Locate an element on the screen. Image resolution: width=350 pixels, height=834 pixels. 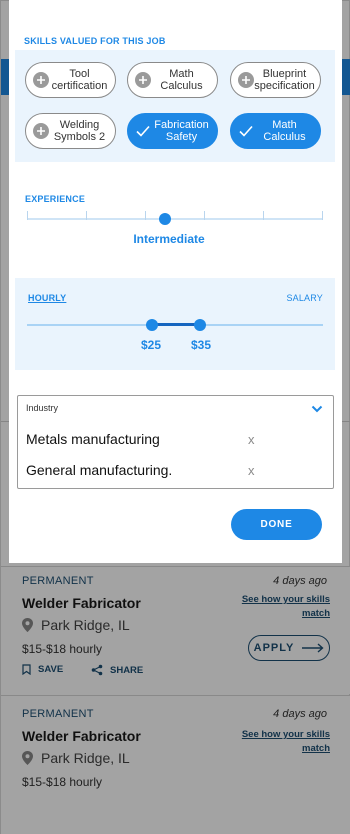
skill-chip-label-line1: Blueprint is located at coordinates (284, 74).